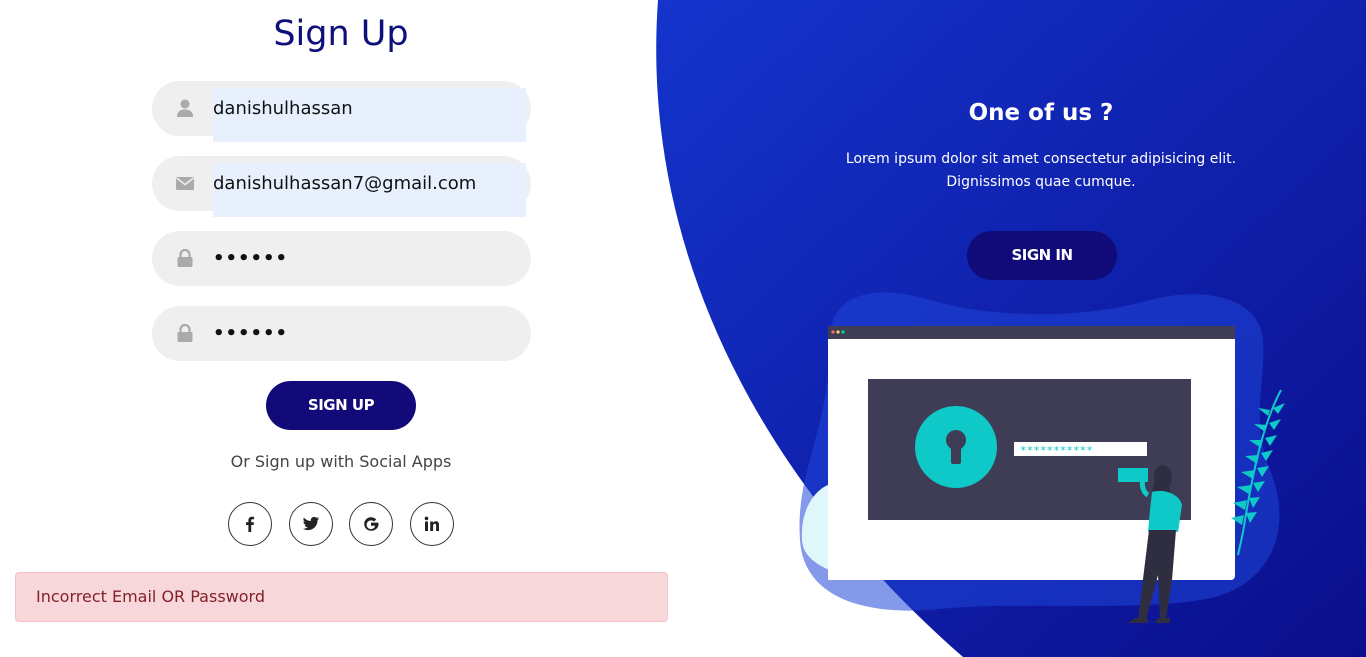  Describe the element at coordinates (1056, 450) in the screenshot. I see `illustration-password-mask: ***********` at that location.